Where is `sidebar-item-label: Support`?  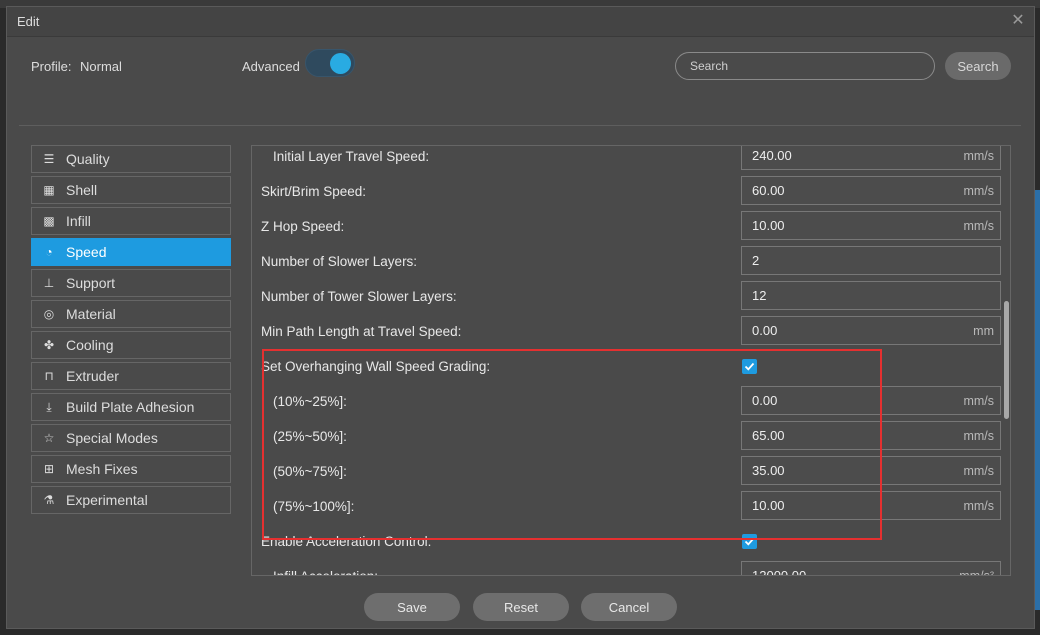
sidebar-item-label: Support is located at coordinates (91, 283).